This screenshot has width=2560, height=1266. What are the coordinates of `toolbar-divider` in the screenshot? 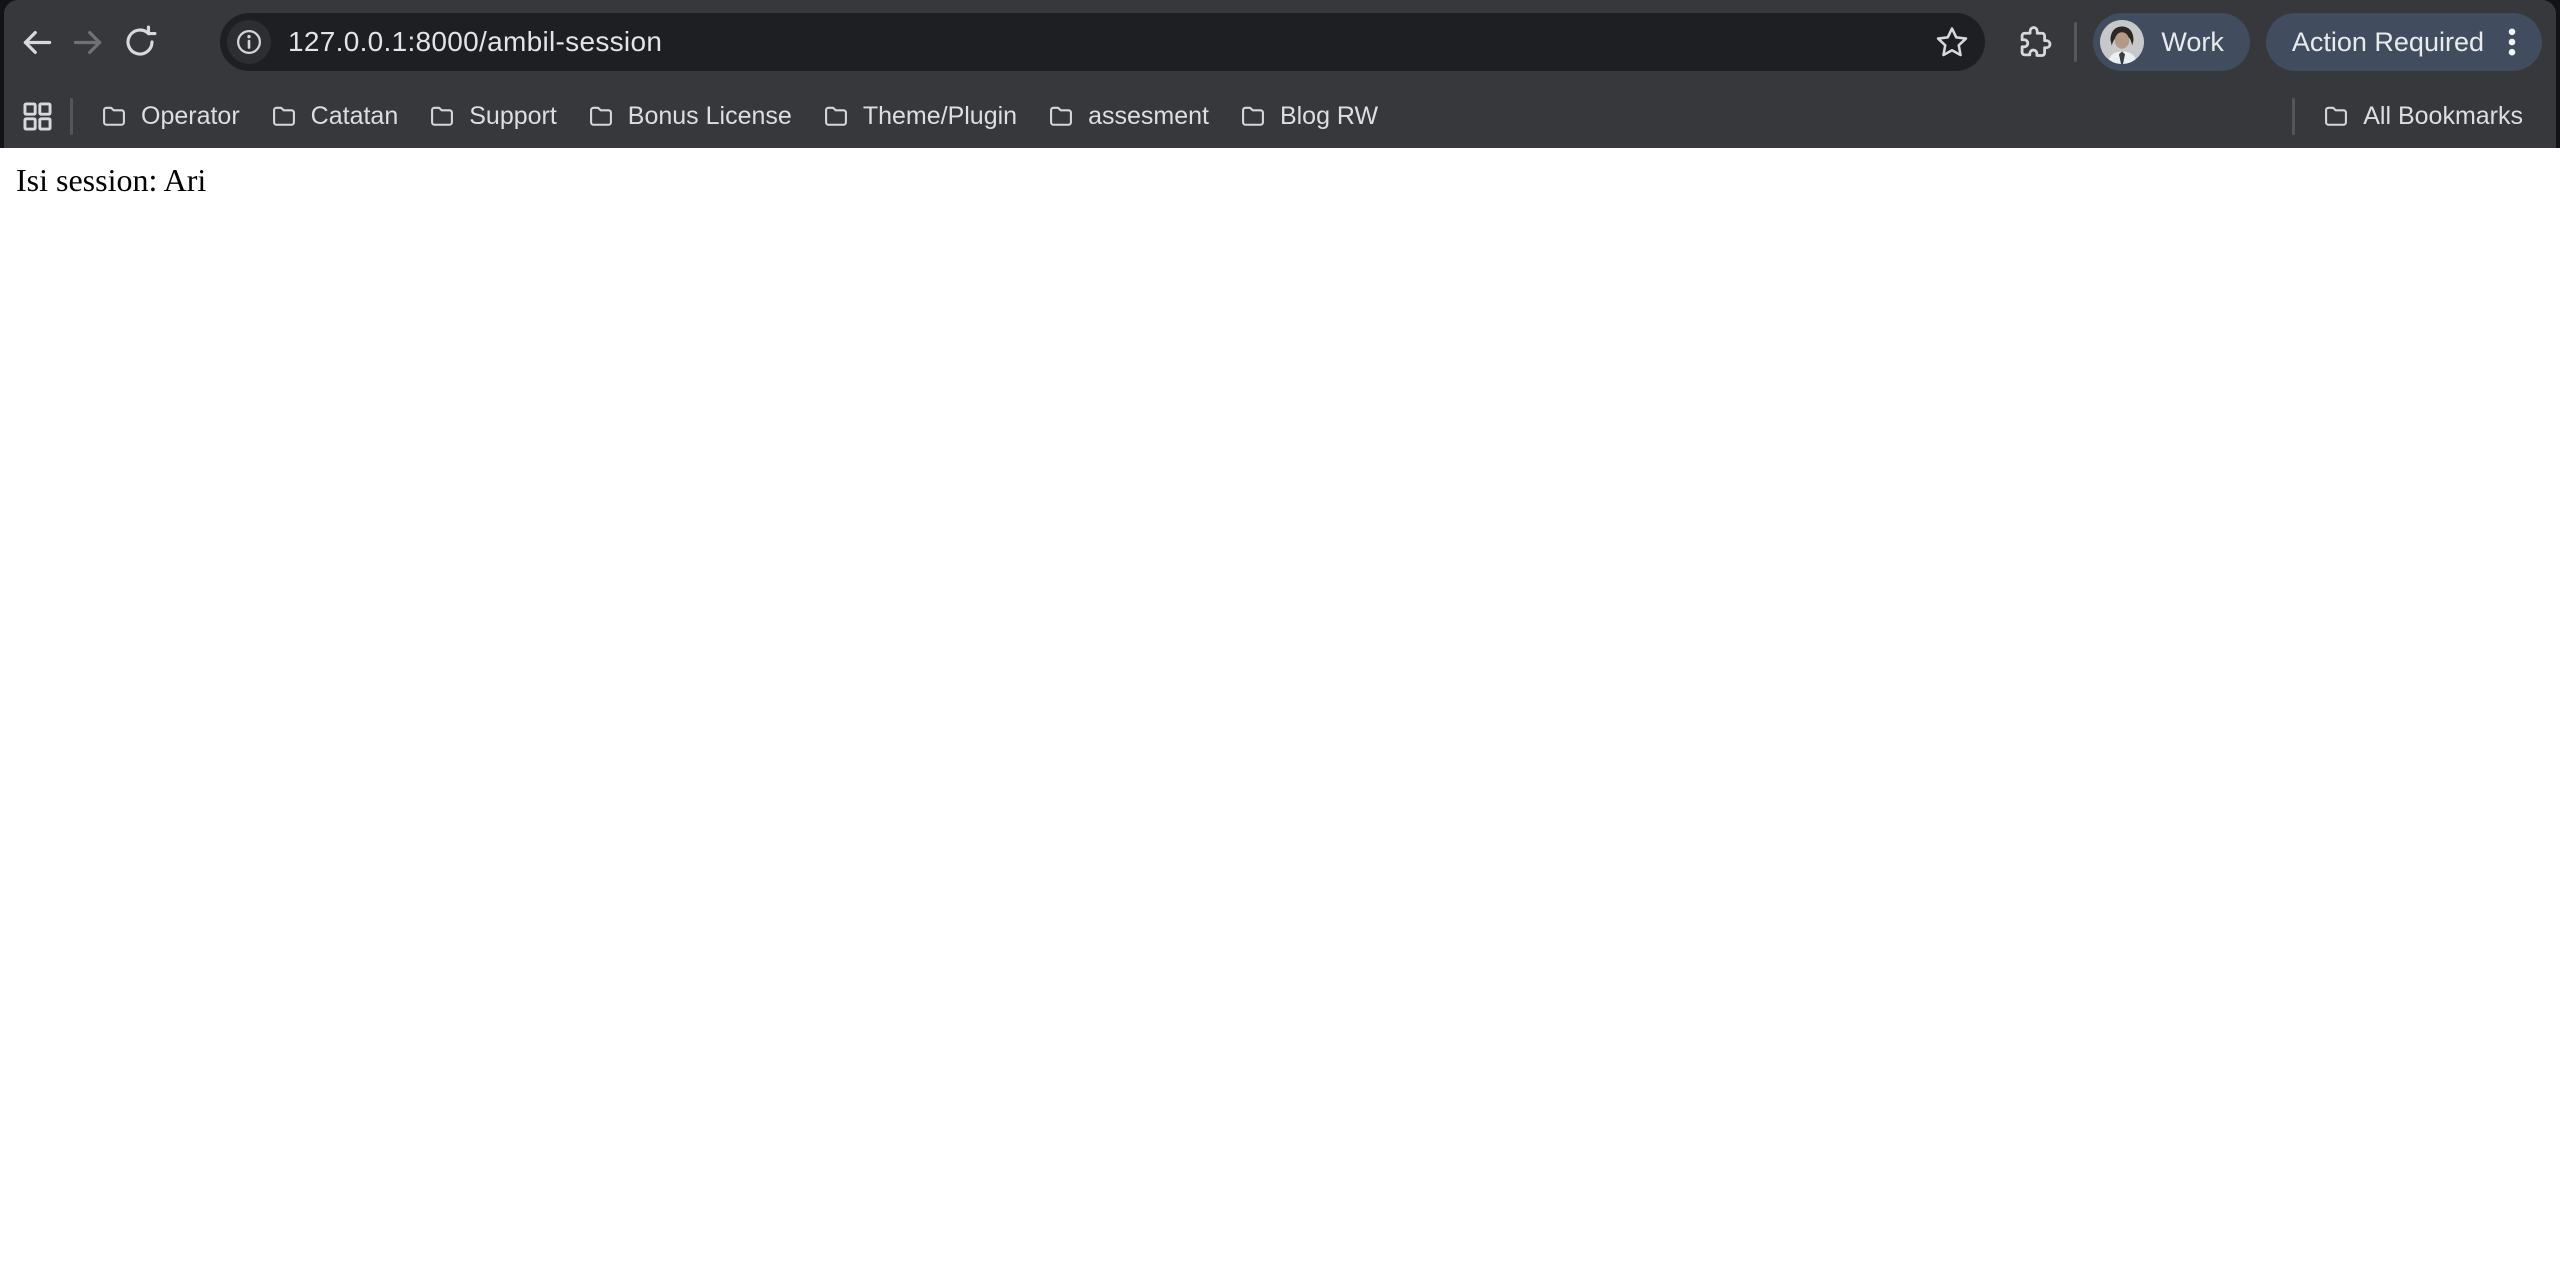 It's located at (2076, 42).